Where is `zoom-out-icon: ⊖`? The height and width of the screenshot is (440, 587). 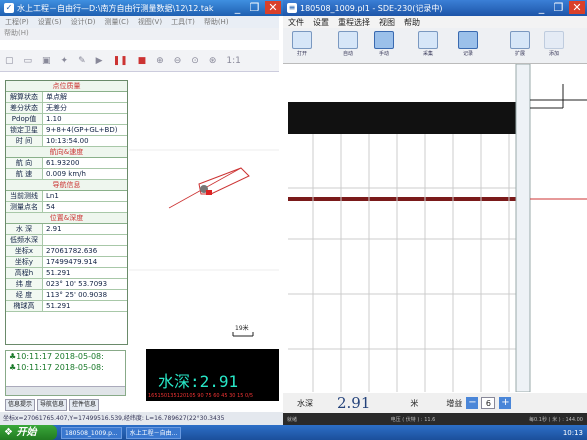
zoom-out-icon: ⊖ is located at coordinates (178, 61).